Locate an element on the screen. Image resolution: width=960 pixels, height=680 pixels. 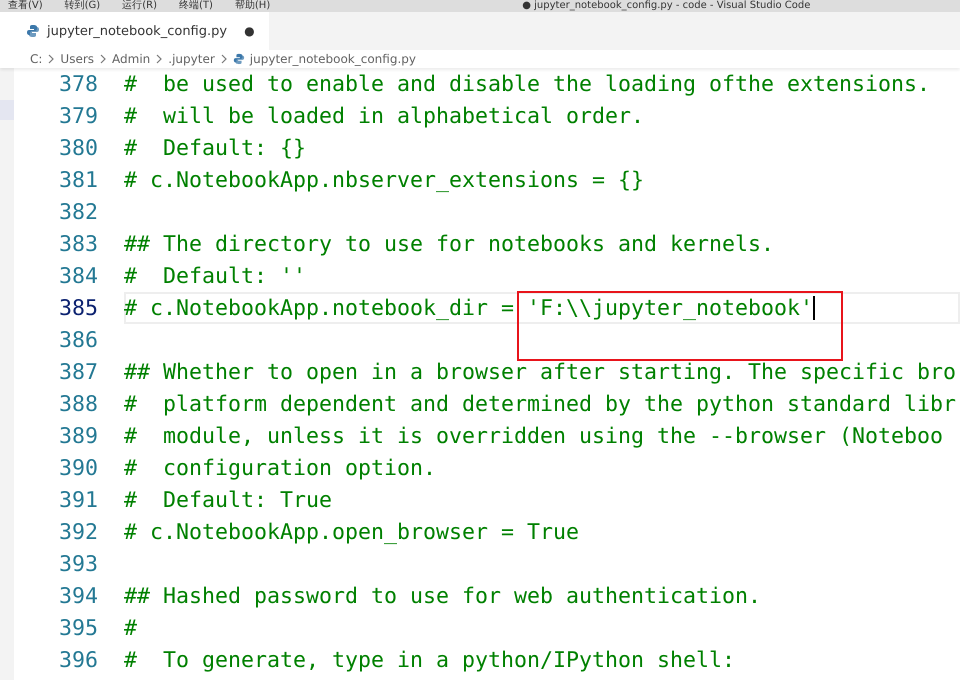
code-comment: # To generate, type in a python/IPython shell: is located at coordinates (430, 660).